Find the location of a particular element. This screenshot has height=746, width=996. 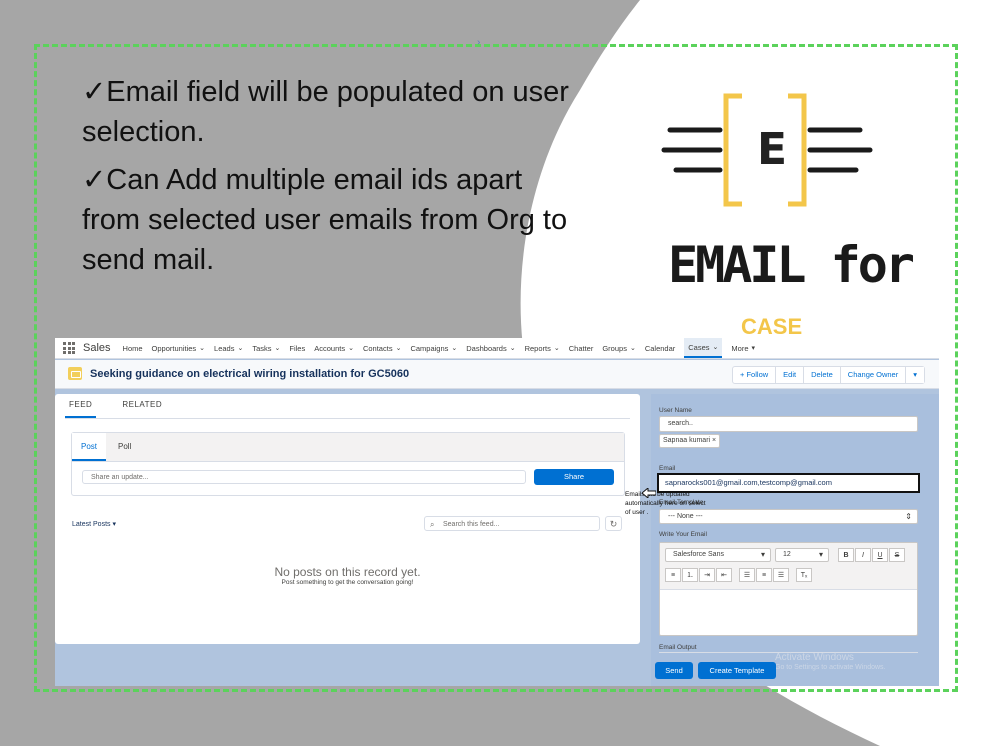

indent-icon: ⇥ is located at coordinates (707, 575).